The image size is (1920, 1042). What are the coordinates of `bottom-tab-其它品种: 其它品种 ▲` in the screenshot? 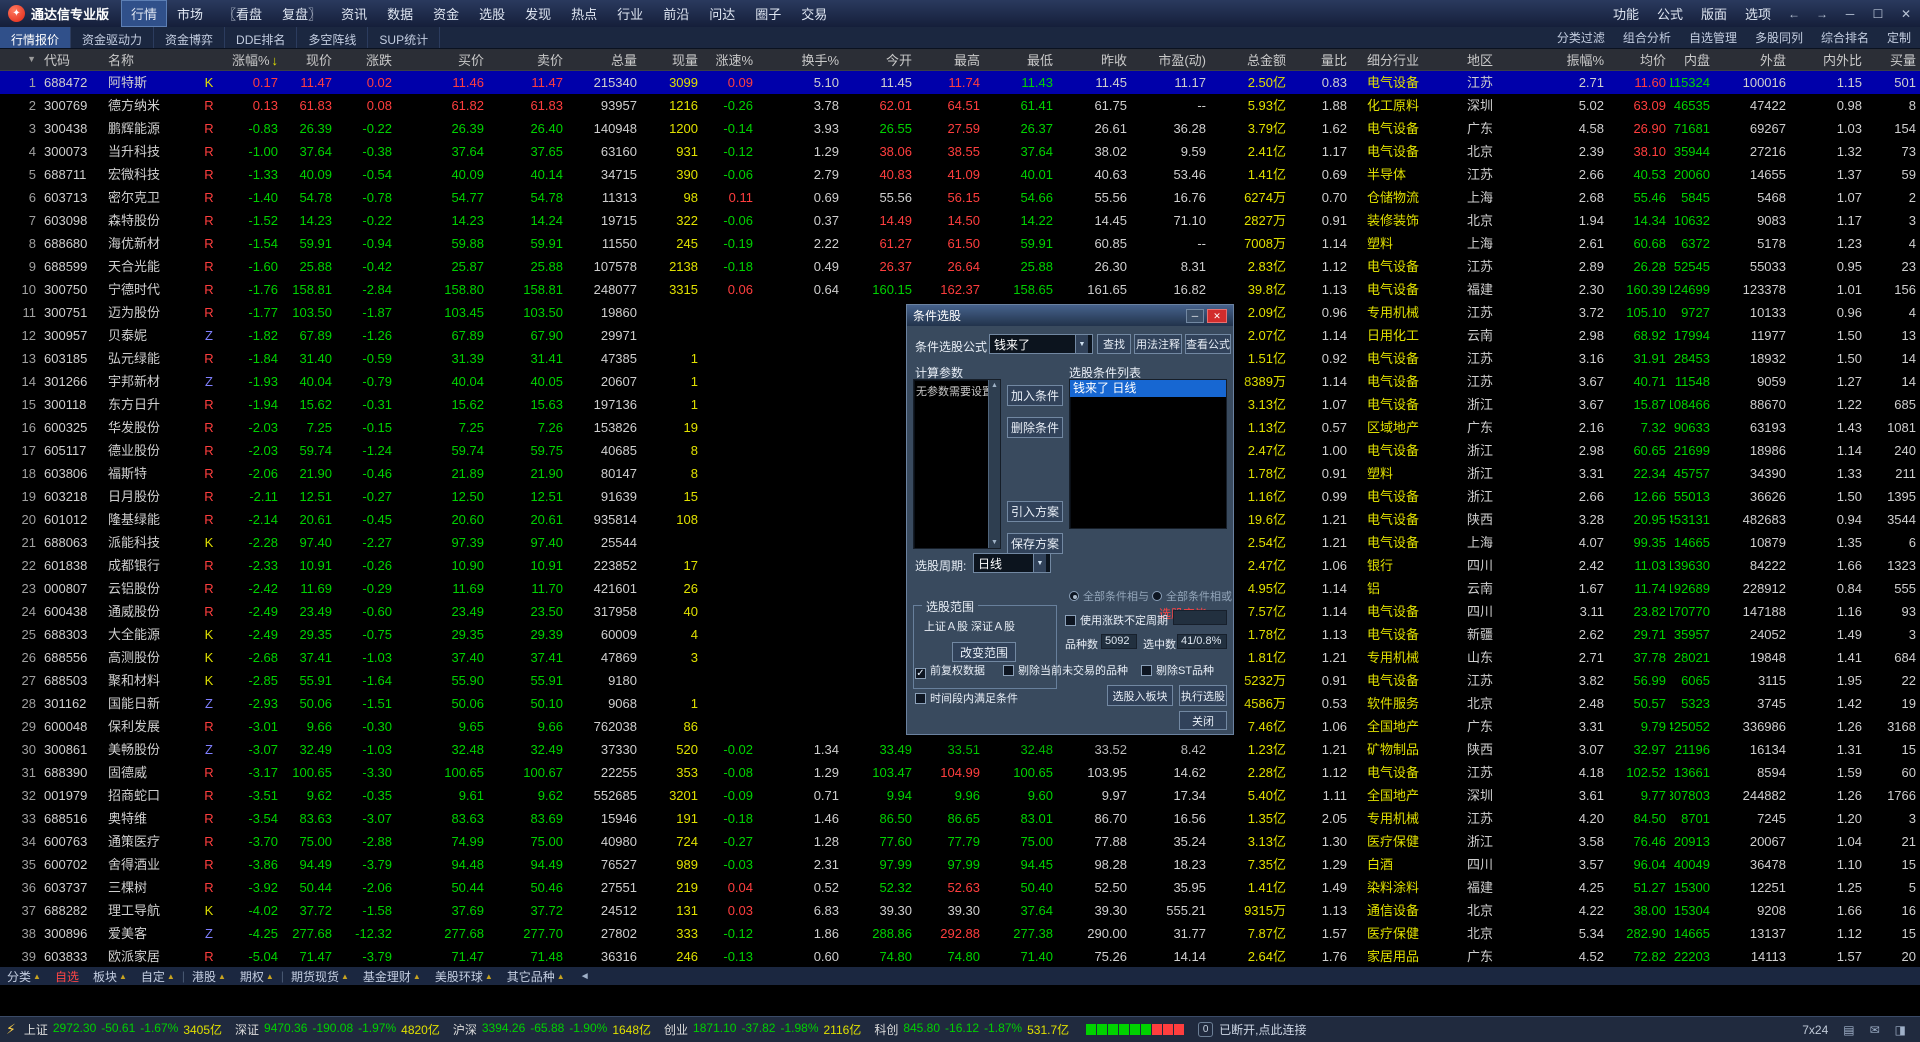 It's located at (536, 976).